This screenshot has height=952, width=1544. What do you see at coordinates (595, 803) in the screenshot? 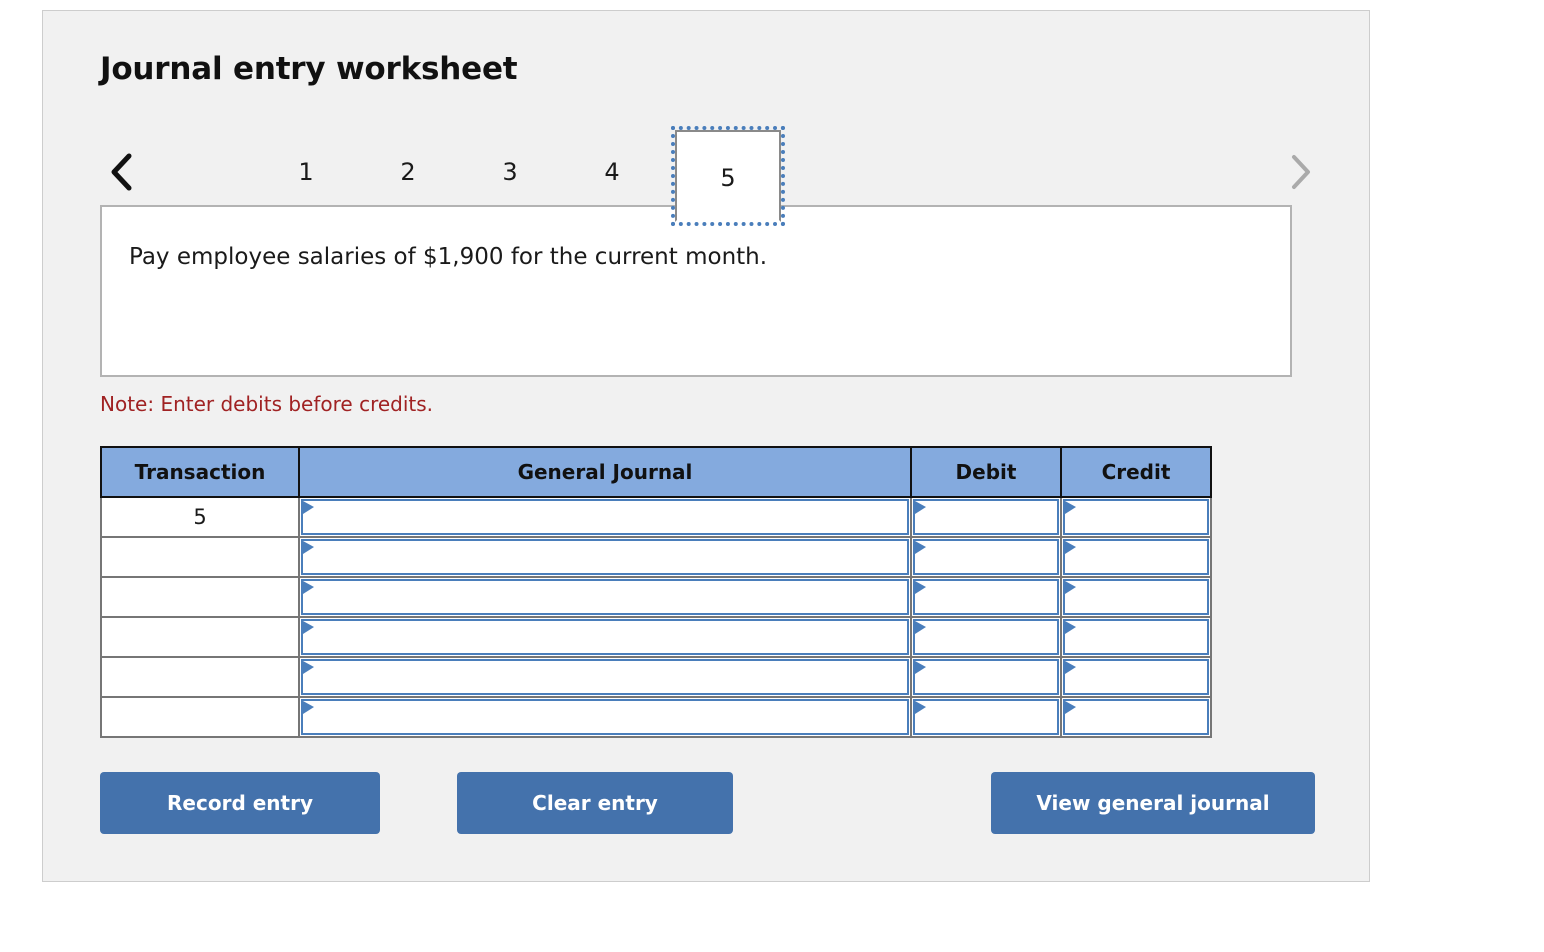
I see `clear-entry-button: Clear entry` at bounding box center [595, 803].